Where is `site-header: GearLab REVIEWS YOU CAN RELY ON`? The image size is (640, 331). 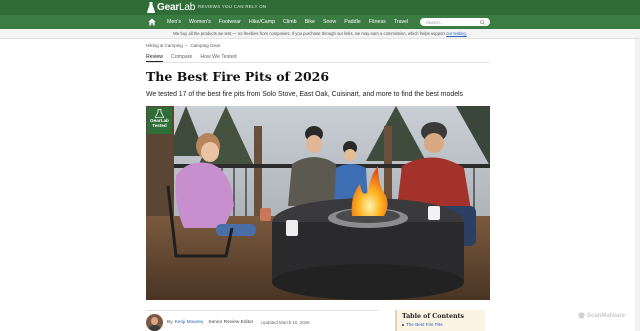
site-header: GearLab REVIEWS YOU CAN RELY ON is located at coordinates (320, 7).